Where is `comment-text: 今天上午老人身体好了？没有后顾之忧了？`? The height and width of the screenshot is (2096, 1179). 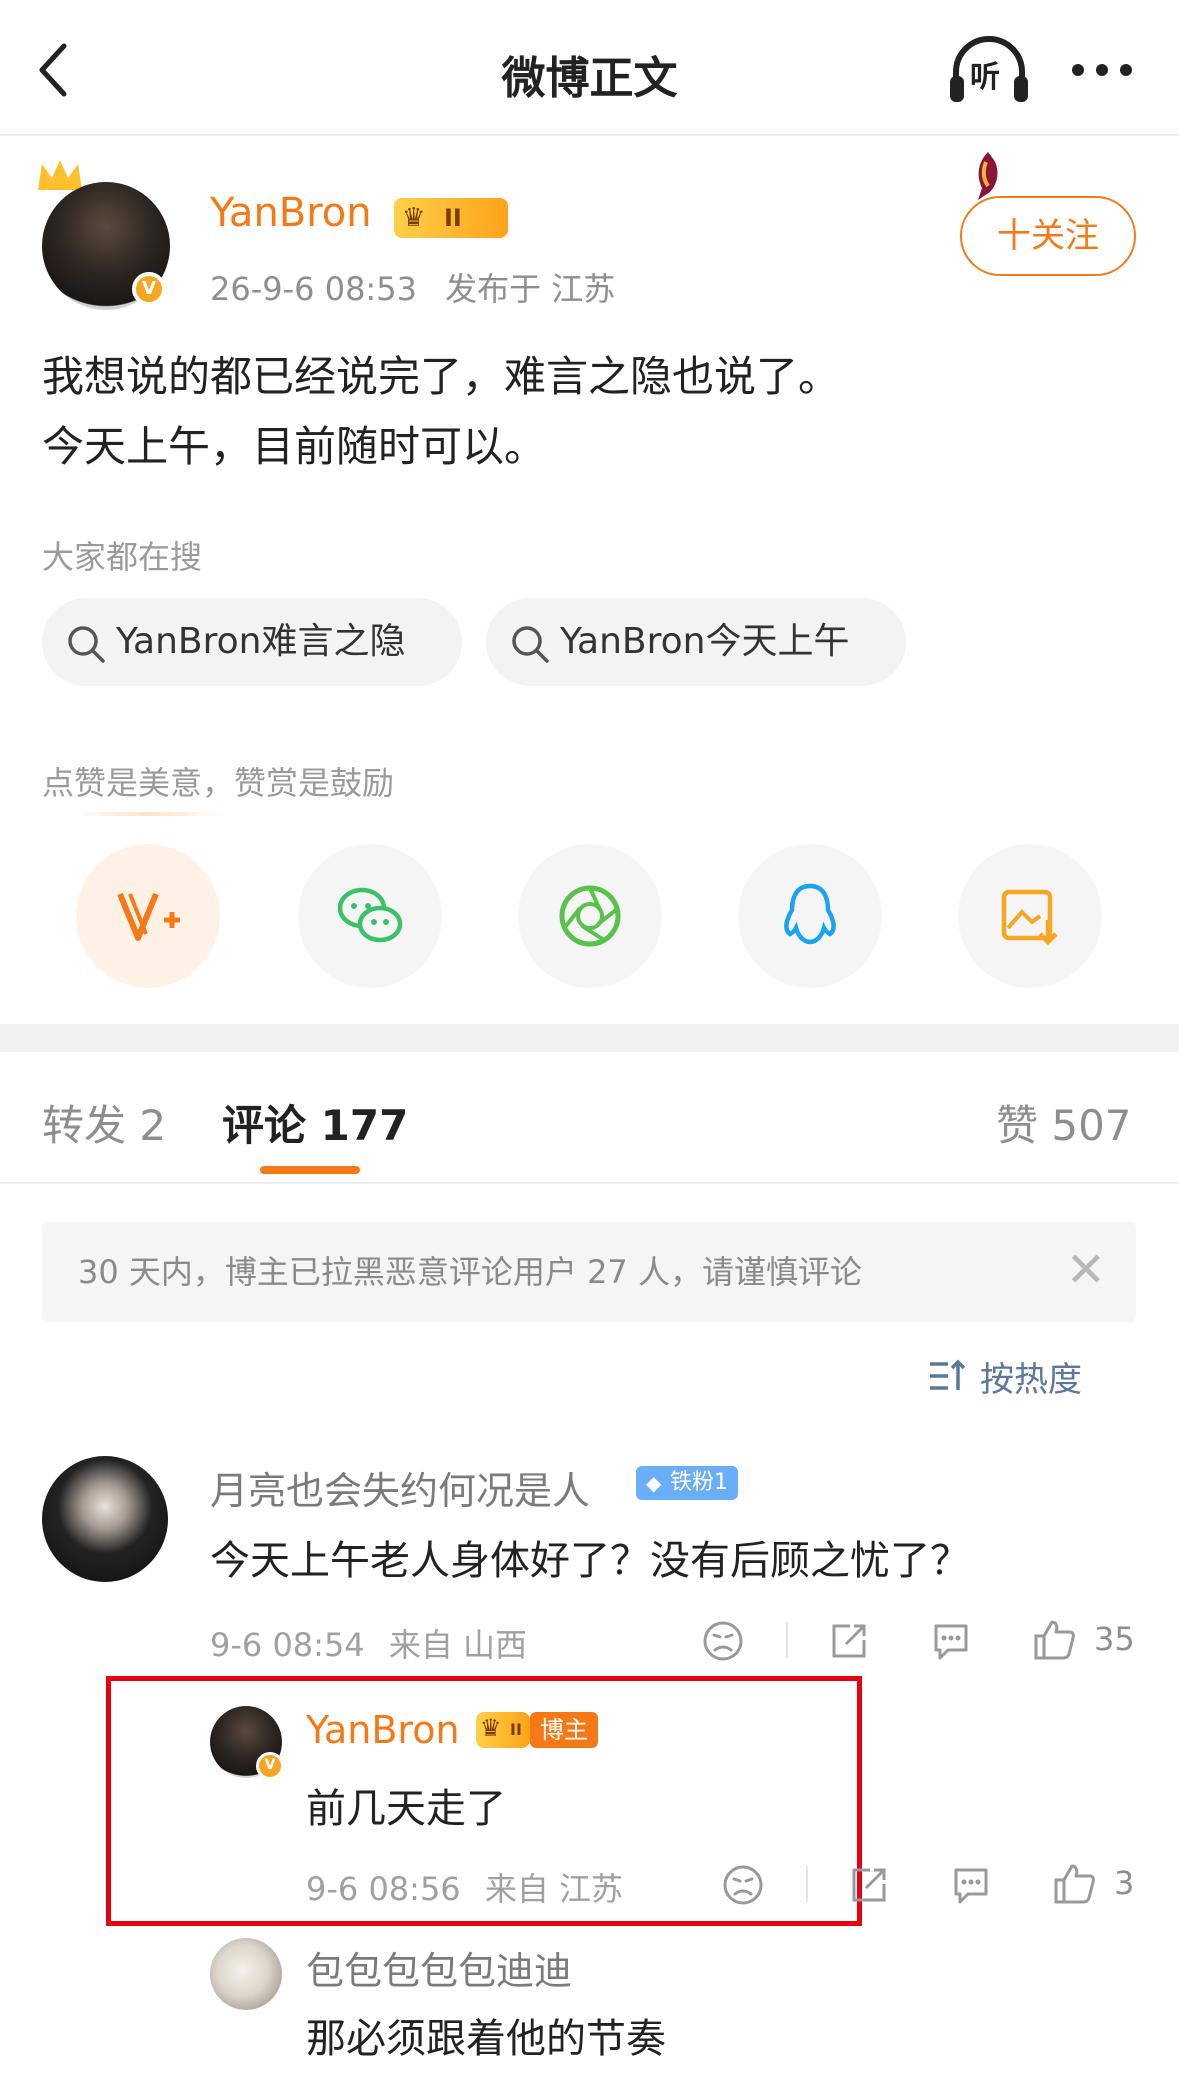
comment-text: 今天上午老人身体好了？没有后顾之忧了？ is located at coordinates (590, 1561).